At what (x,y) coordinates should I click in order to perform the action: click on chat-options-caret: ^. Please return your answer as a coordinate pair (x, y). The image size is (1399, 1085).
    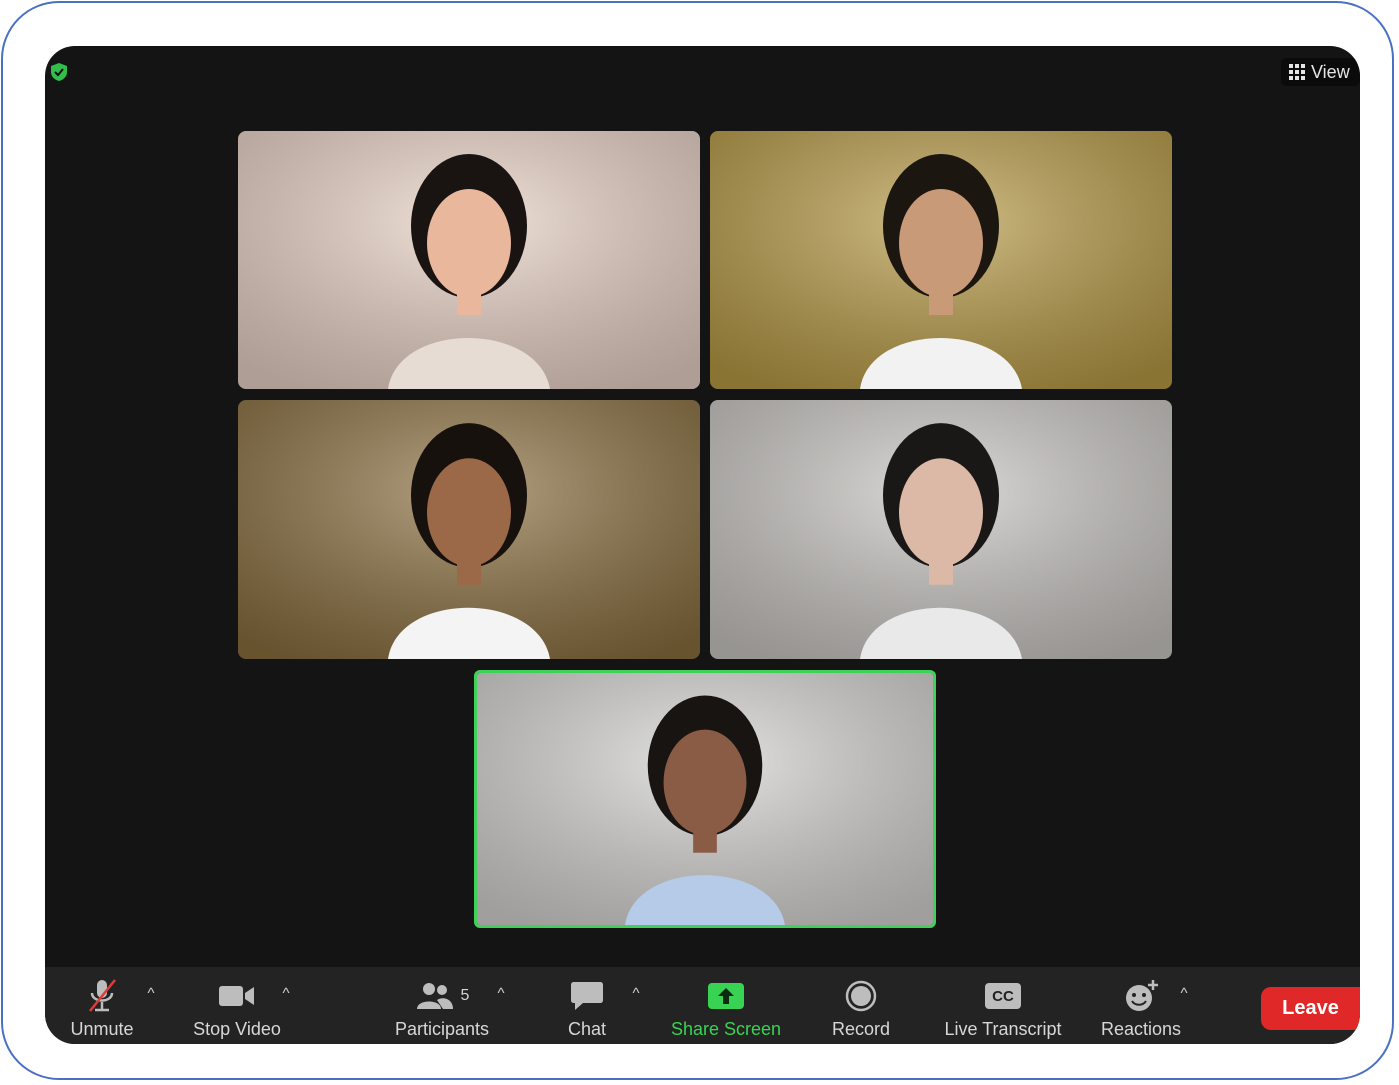
    Looking at the image, I should click on (636, 993).